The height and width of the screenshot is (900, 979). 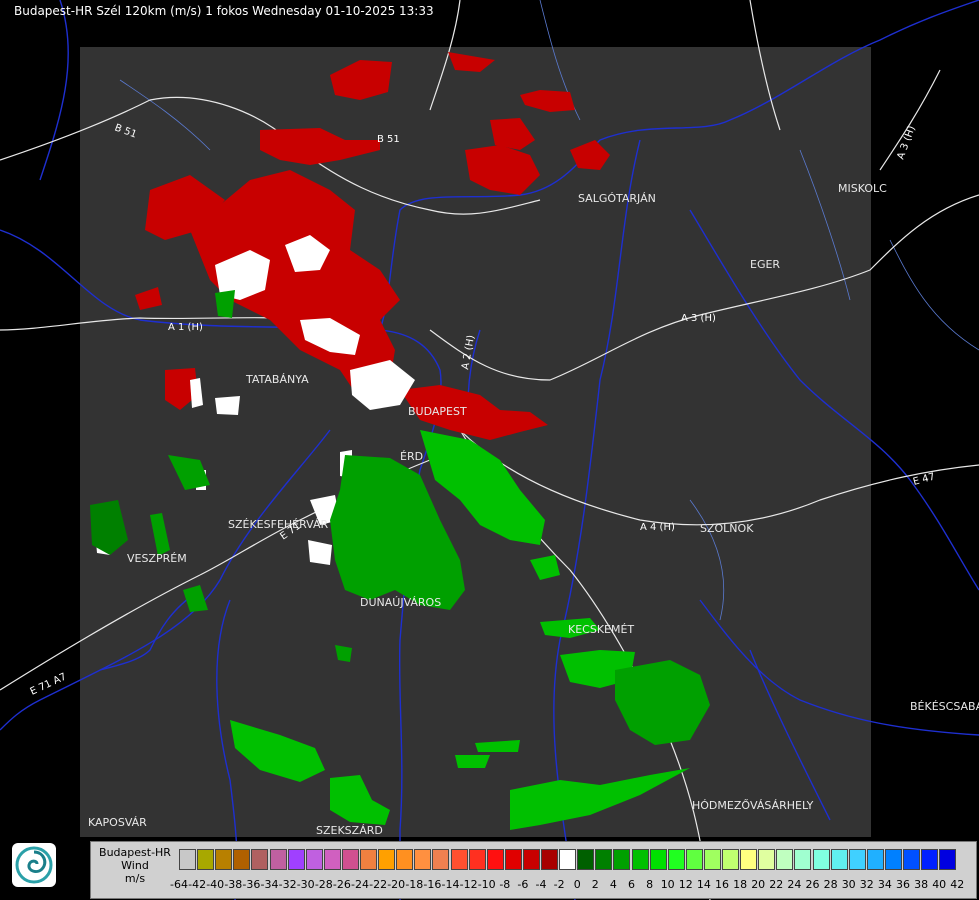 I want to click on legend-tick-label: -10, so click(x=486, y=884).